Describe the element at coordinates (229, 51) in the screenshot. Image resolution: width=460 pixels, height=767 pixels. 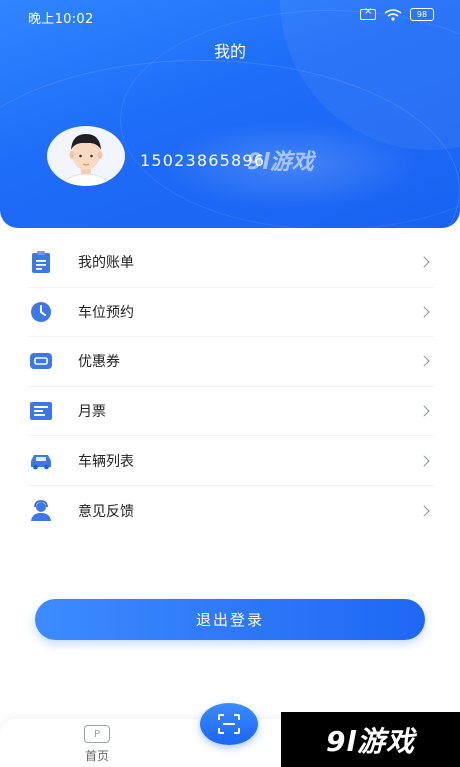
I see `page-title: 我的` at that location.